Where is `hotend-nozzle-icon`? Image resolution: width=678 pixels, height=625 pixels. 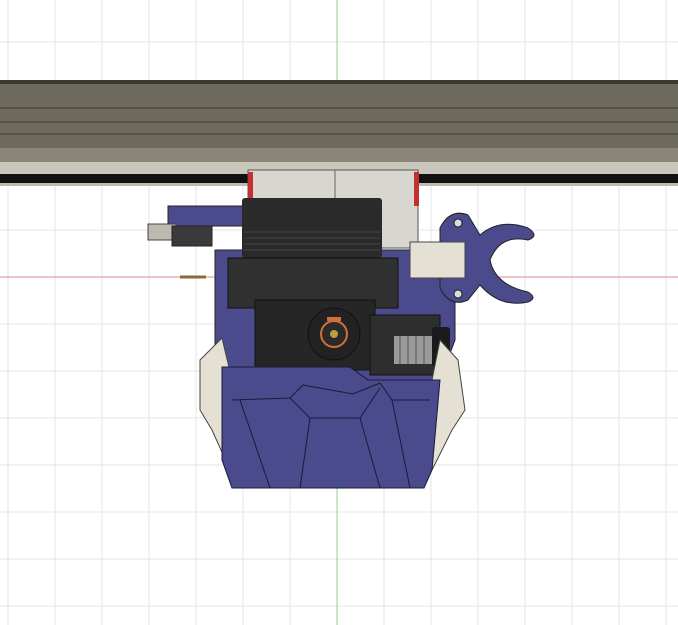 hotend-nozzle-icon is located at coordinates (334, 334).